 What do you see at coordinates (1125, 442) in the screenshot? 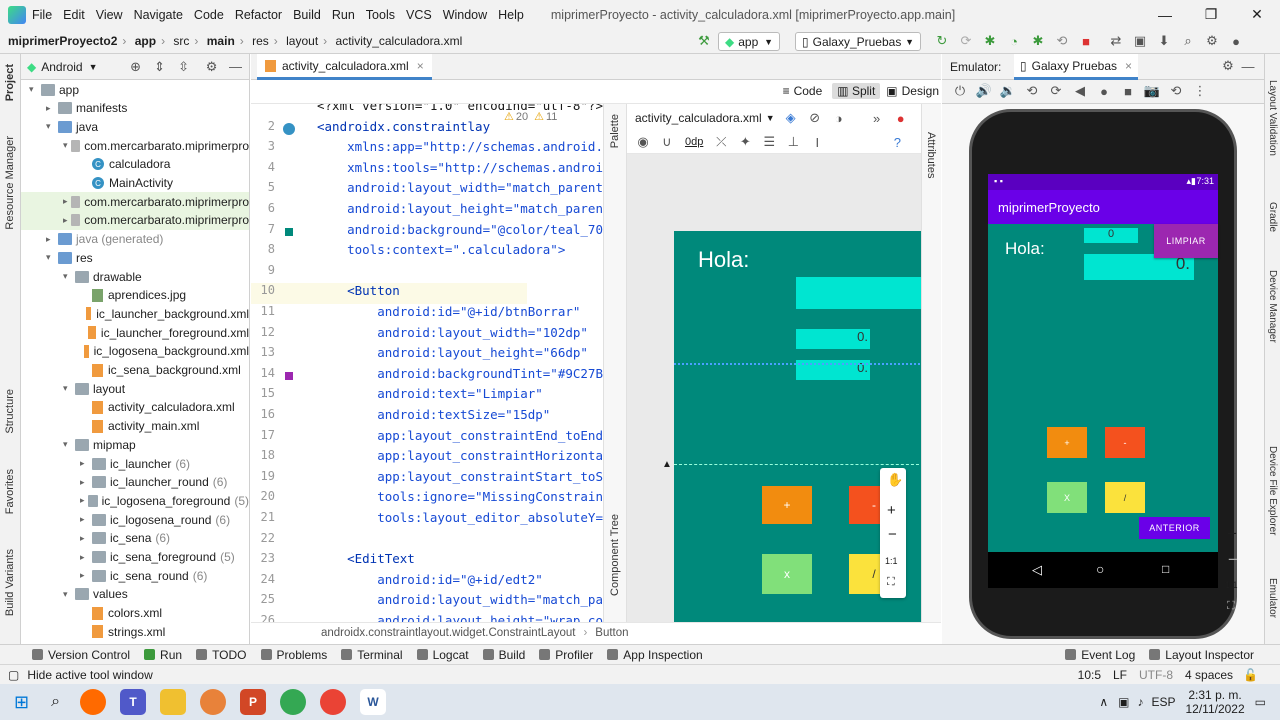
I see `minus-button: -` at bounding box center [1125, 442].